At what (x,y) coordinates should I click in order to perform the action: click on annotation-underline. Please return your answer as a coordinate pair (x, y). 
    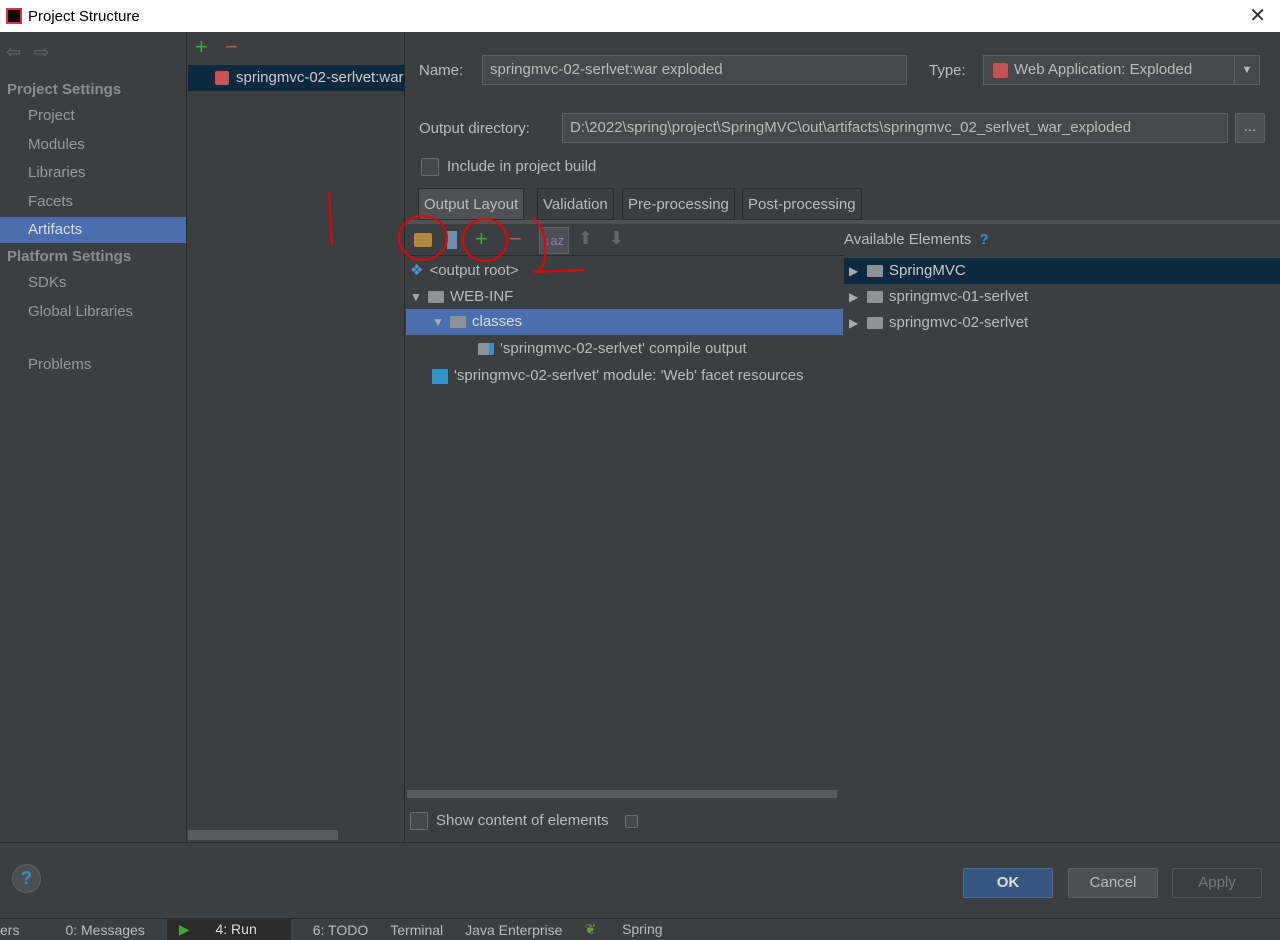
    Looking at the image, I should click on (559, 245).